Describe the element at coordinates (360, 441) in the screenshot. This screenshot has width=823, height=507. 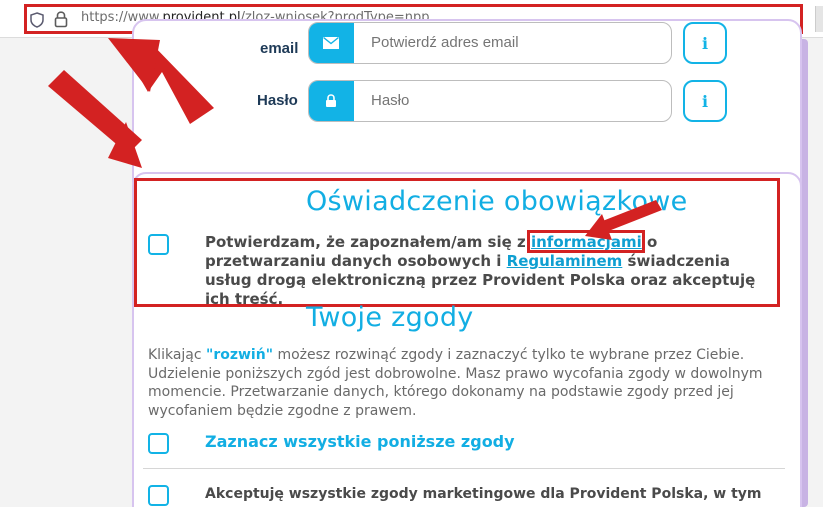
I see `select-all-label: Zaznacz wszystkie poniższe zgody` at that location.